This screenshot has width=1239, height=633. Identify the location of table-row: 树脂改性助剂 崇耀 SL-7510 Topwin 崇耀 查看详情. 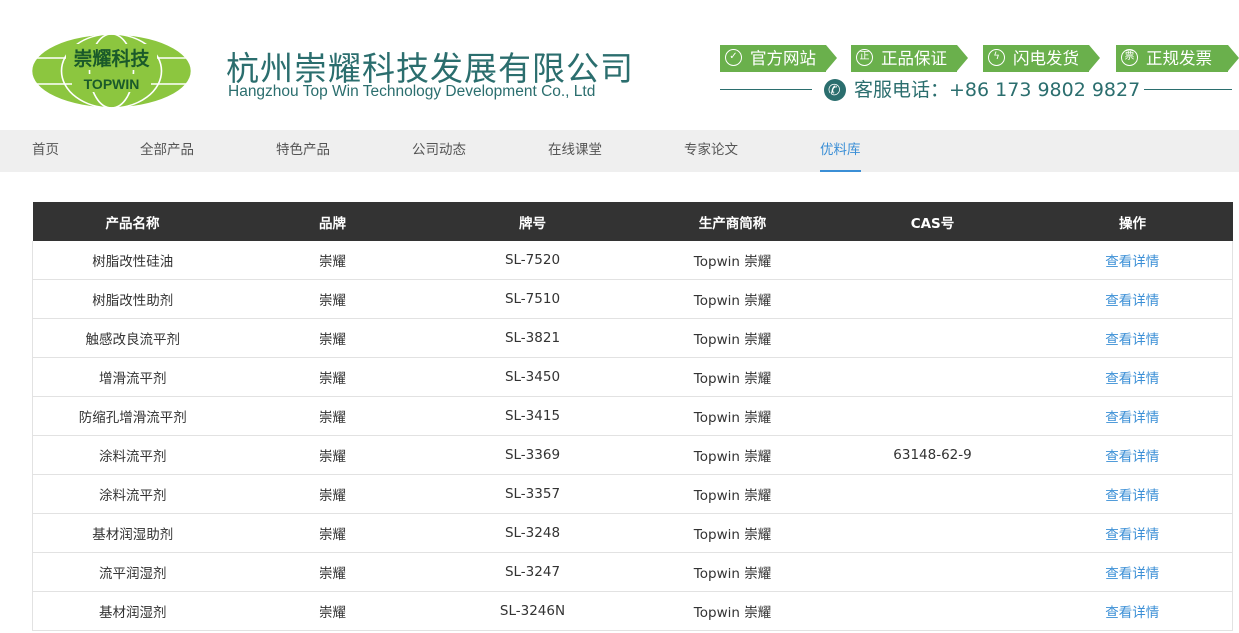
(632, 299).